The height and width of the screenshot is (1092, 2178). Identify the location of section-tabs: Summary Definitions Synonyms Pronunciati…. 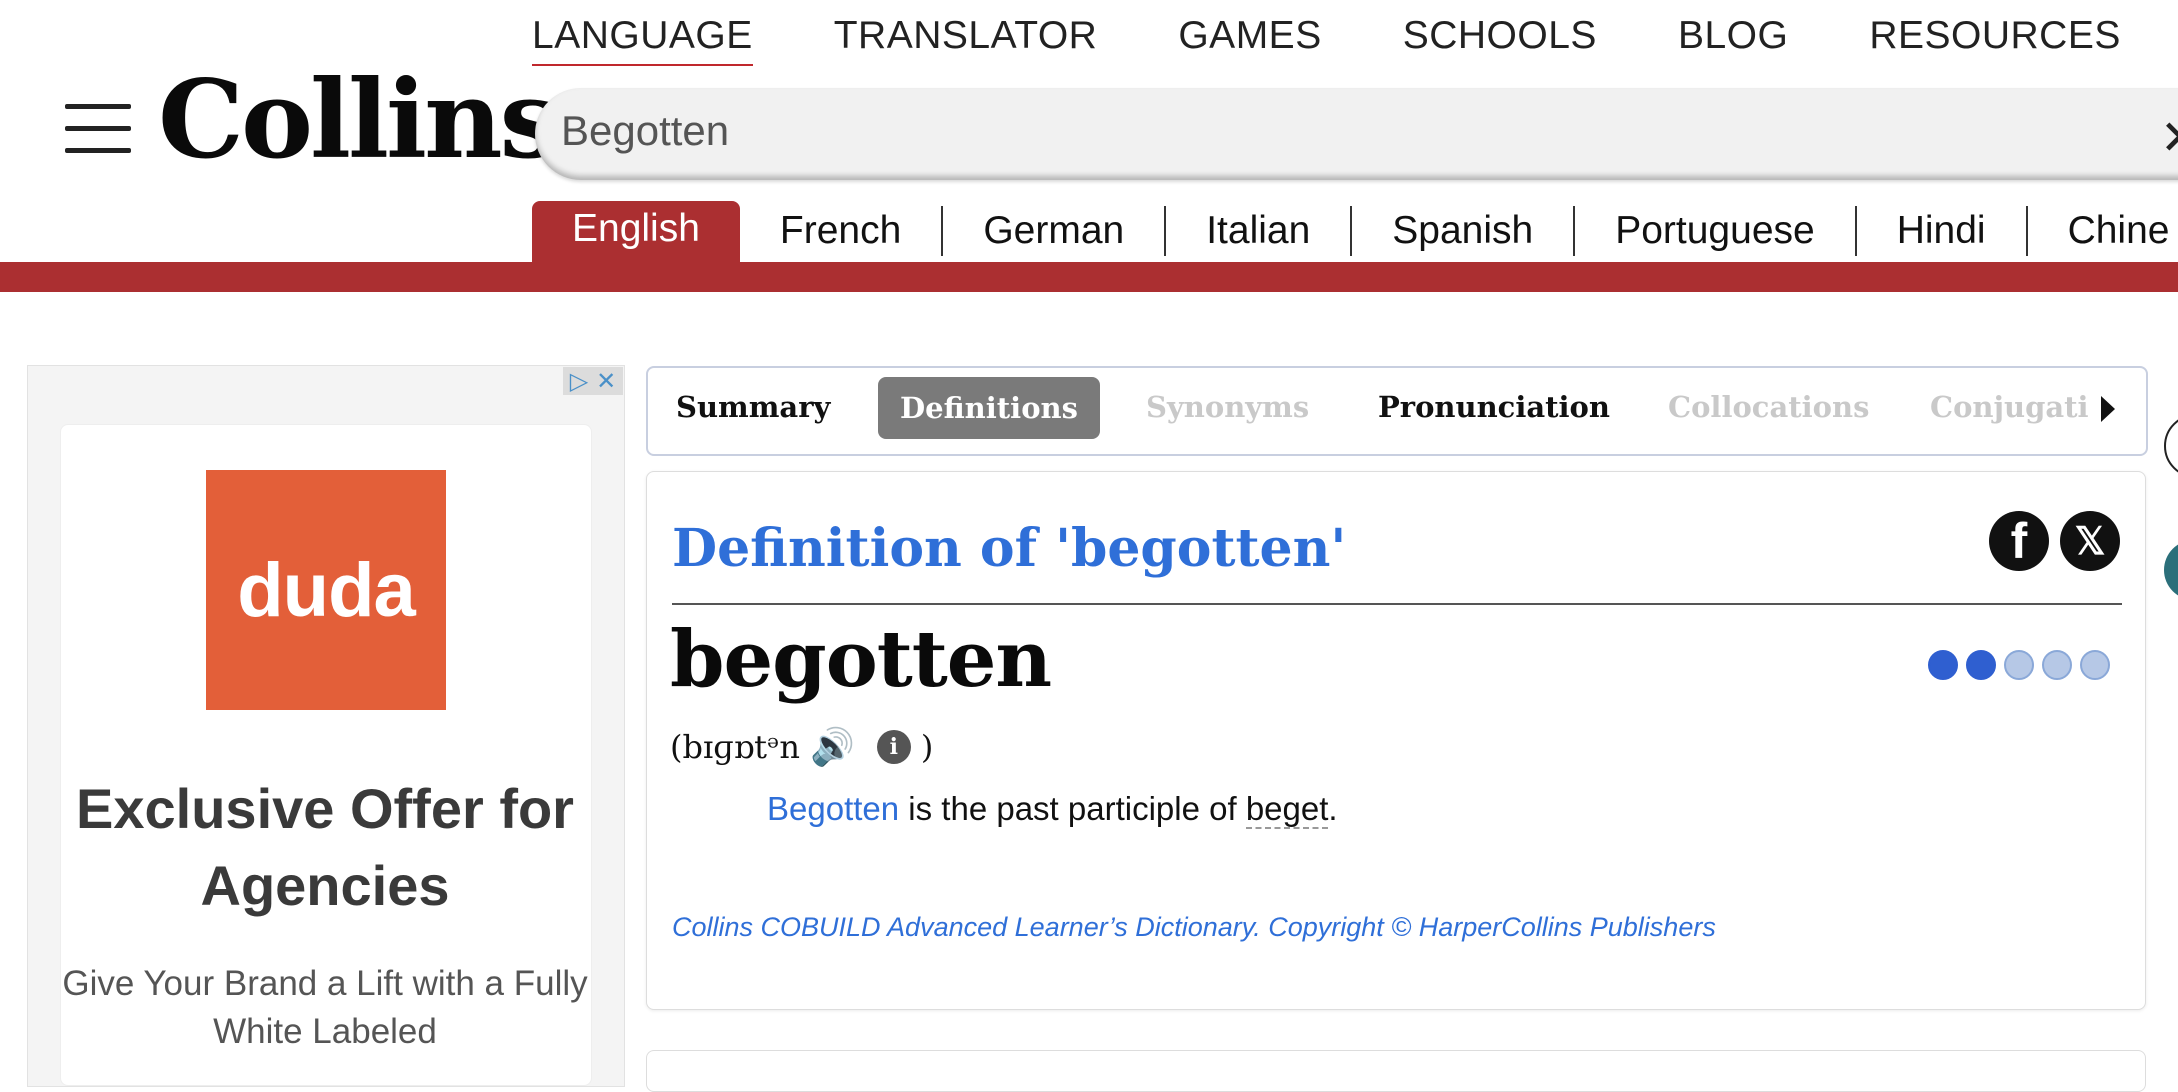
(1397, 411).